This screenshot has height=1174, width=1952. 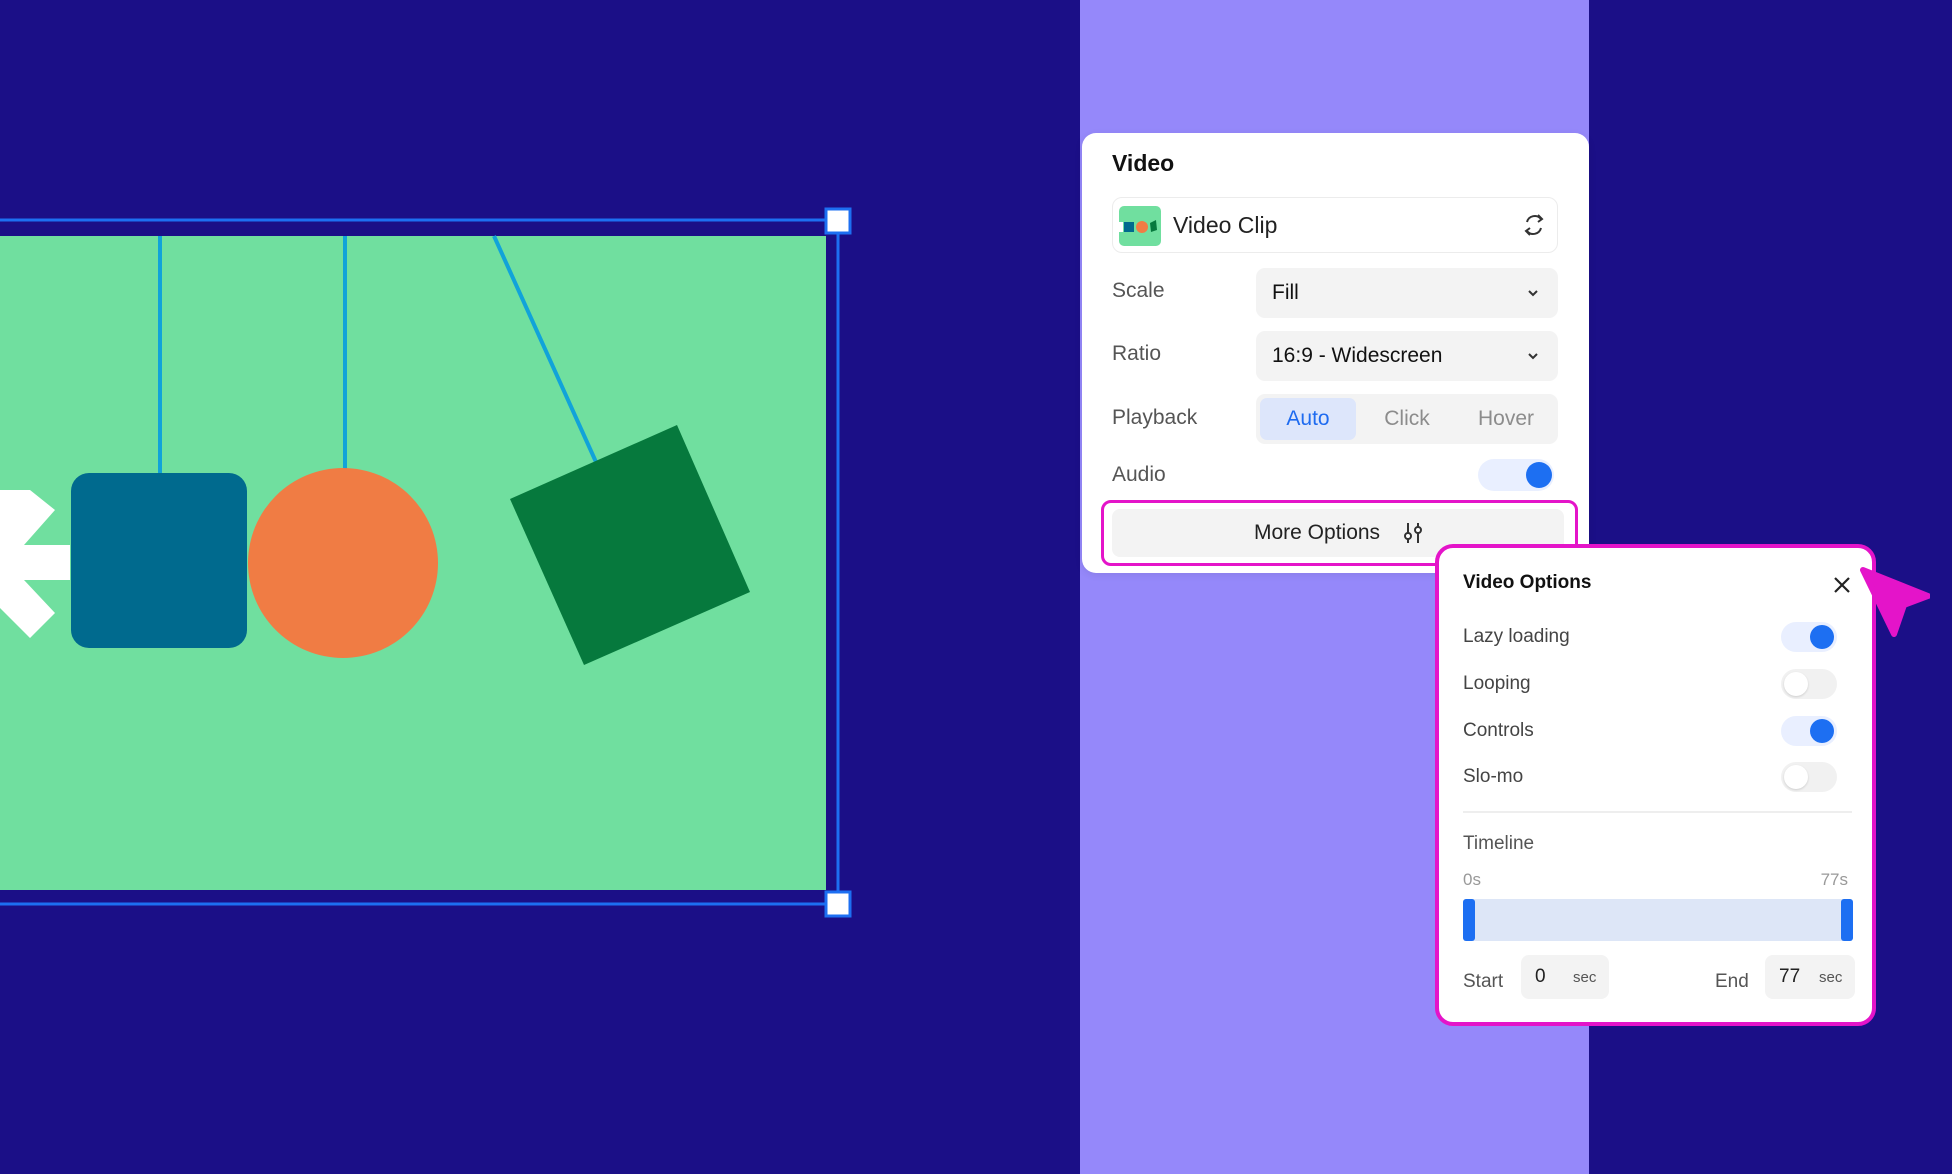 I want to click on start-time-unit: sec, so click(x=1585, y=977).